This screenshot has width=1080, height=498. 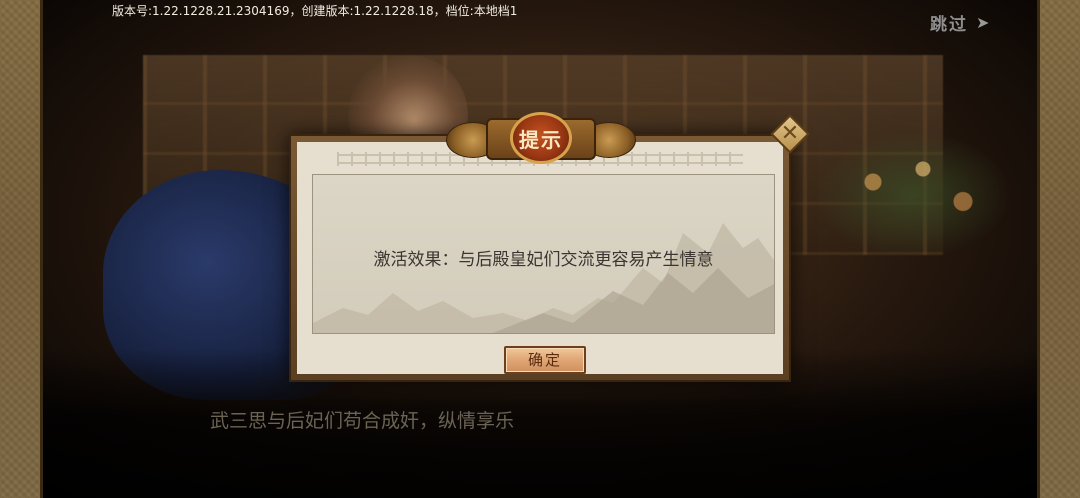 I want to click on title-medallion: 提示, so click(x=541, y=138).